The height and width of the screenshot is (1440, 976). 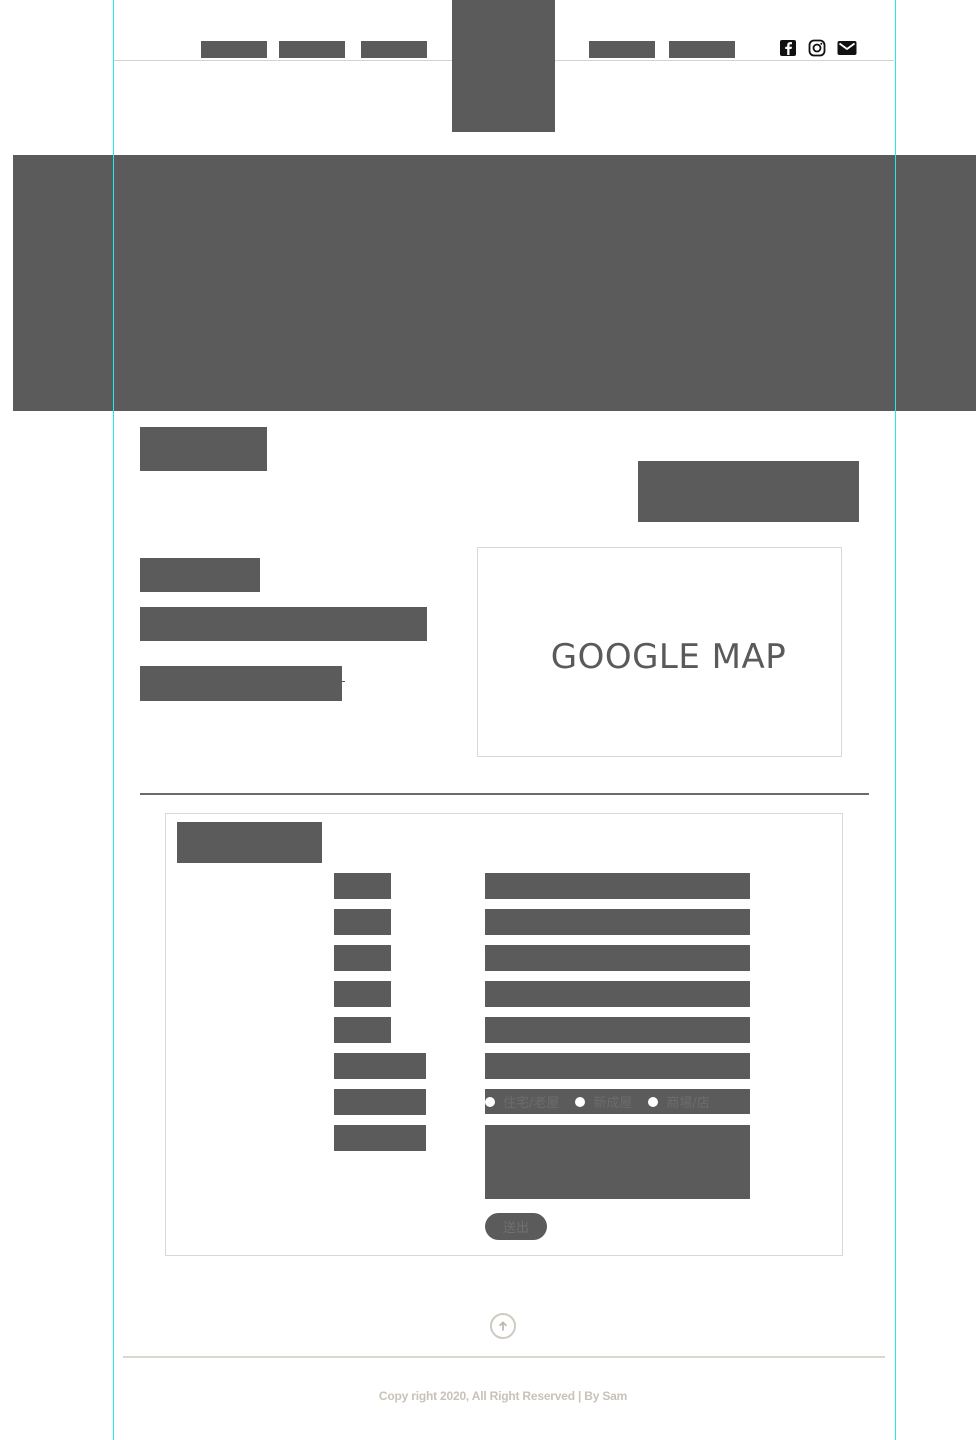 I want to click on google-map: GOOGLE MAP, so click(x=659, y=652).